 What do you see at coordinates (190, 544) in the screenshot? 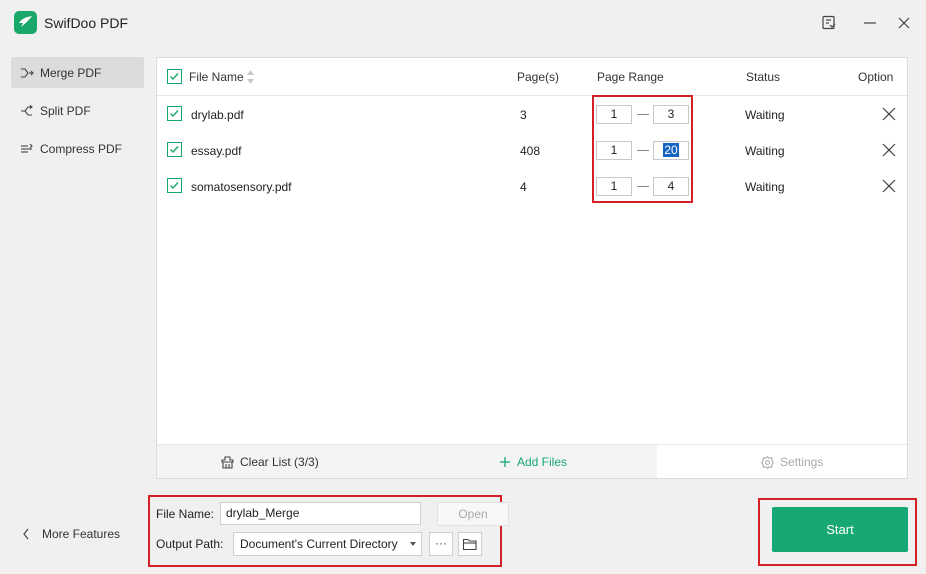
I see `output-path-label: Output Path:` at bounding box center [190, 544].